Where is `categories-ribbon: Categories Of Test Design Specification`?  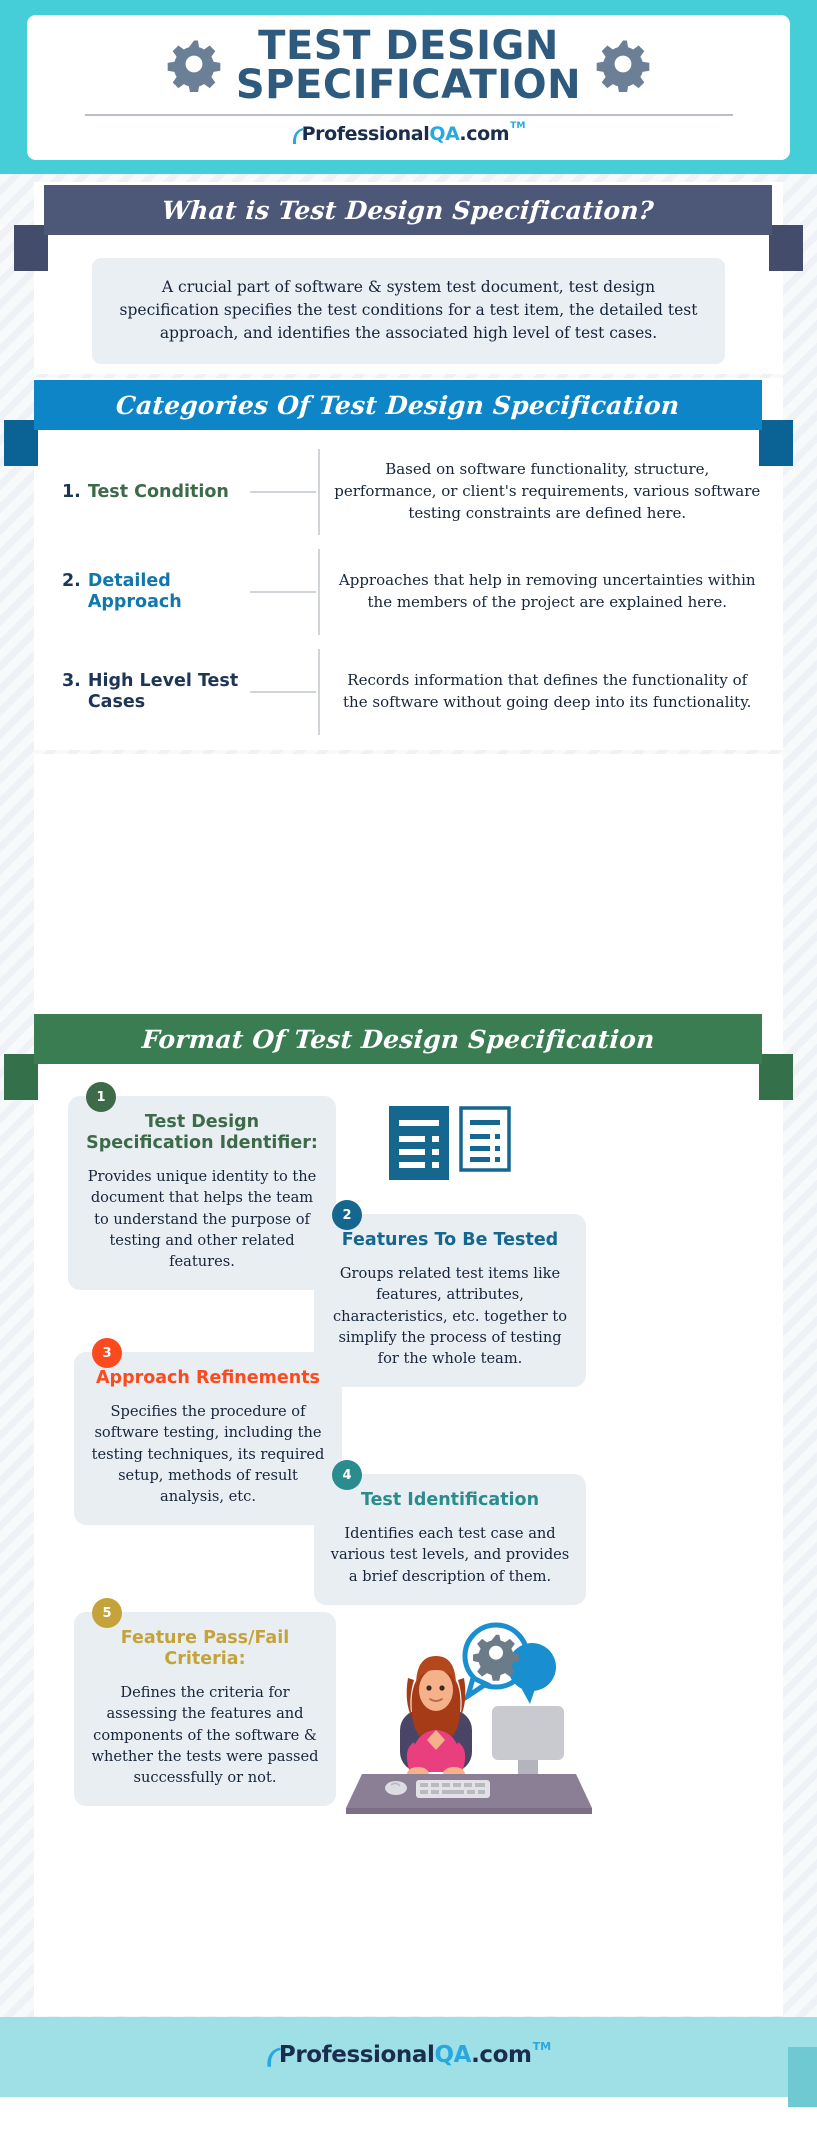 categories-ribbon: Categories Of Test Design Specification is located at coordinates (398, 405).